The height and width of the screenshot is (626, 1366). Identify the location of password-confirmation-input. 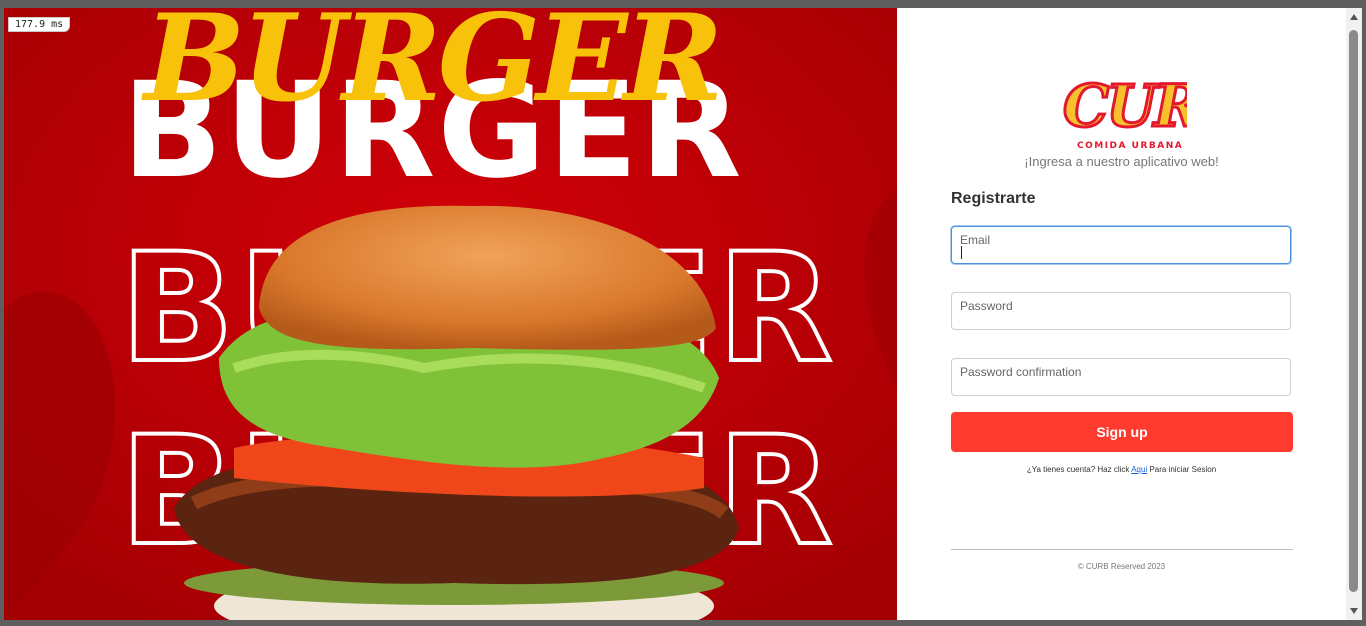
(1120, 385).